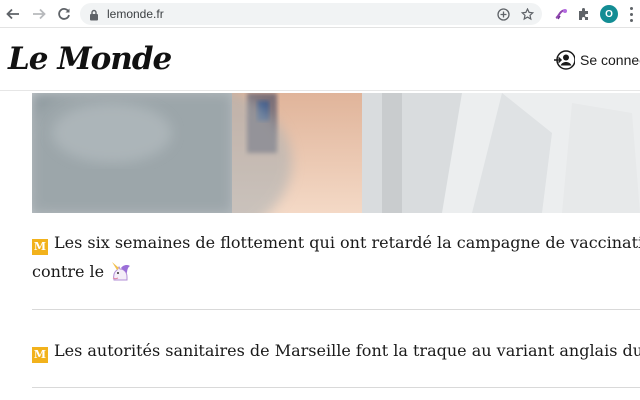 Image resolution: width=640 pixels, height=400 pixels. Describe the element at coordinates (311, 14) in the screenshot. I see `address-bar: lemonde.fr` at that location.